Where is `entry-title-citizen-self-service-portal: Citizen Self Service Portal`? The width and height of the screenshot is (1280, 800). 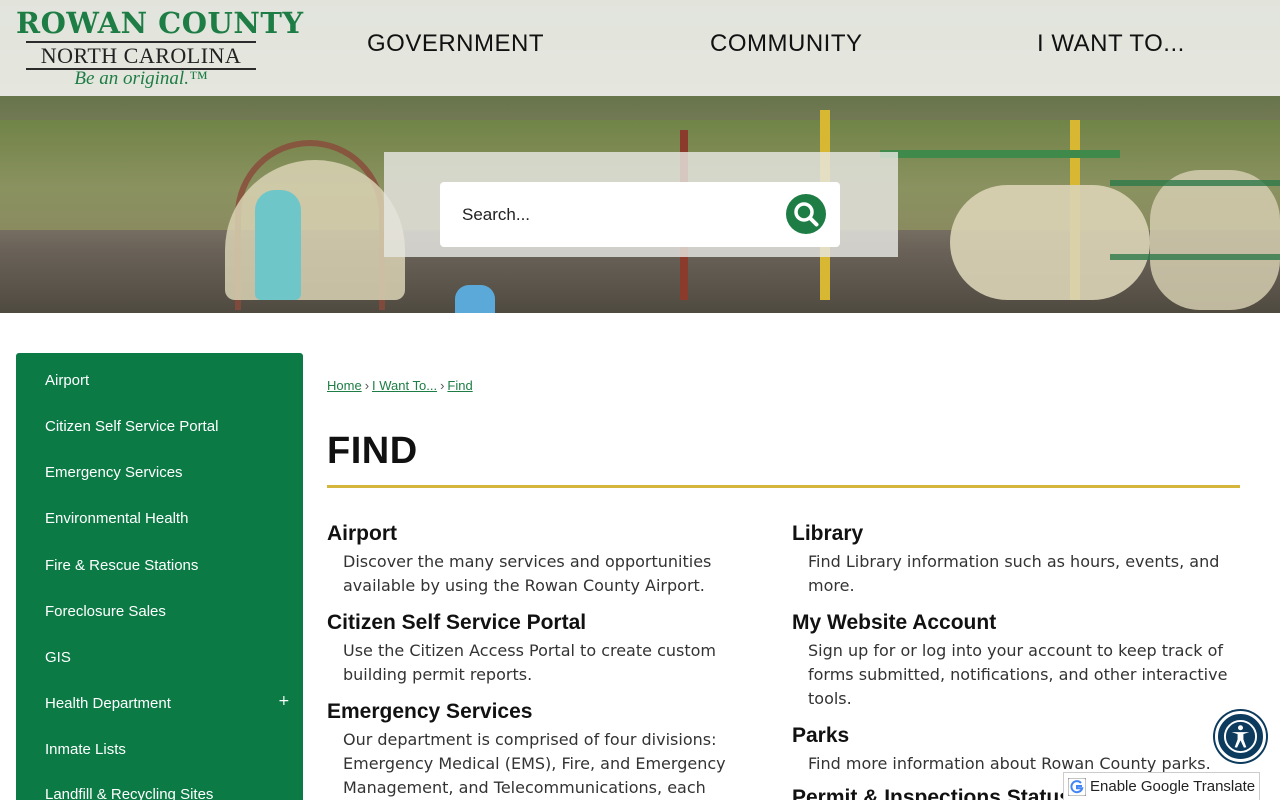
entry-title-citizen-self-service-portal: Citizen Self Service Portal is located at coordinates (456, 623).